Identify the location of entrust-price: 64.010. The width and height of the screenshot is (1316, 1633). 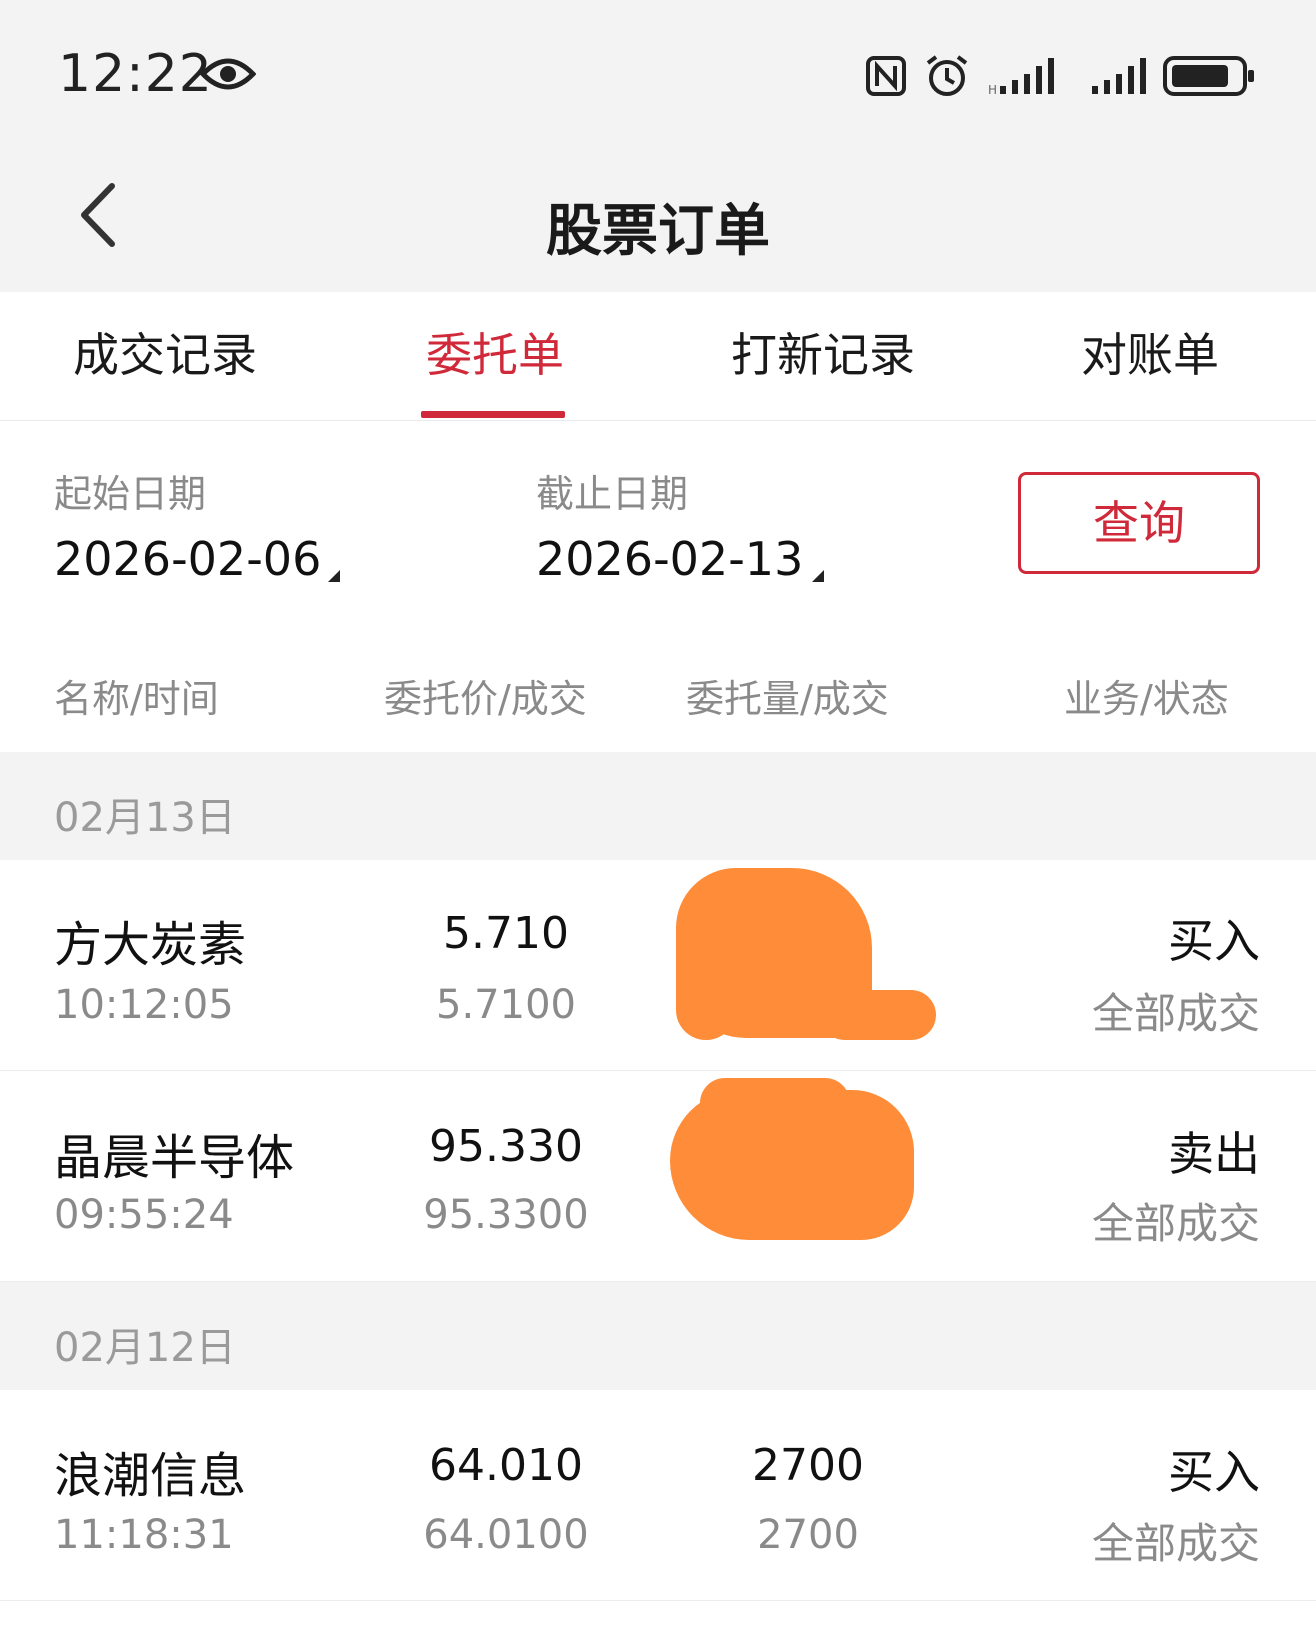
(506, 1465).